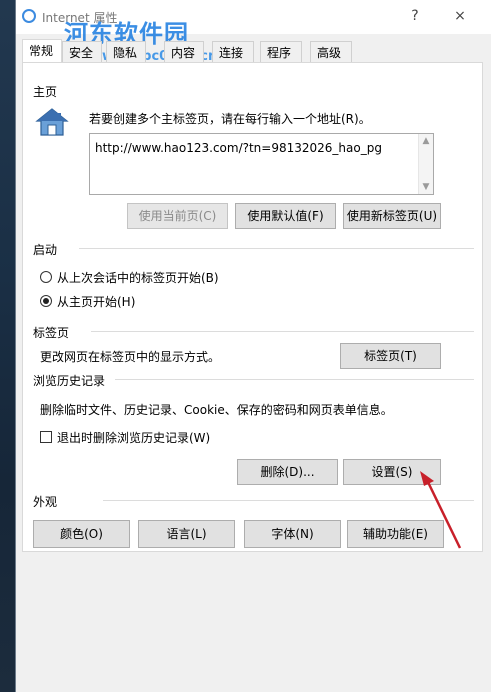 The width and height of the screenshot is (491, 692). I want to click on desktop-background, so click(7, 346).